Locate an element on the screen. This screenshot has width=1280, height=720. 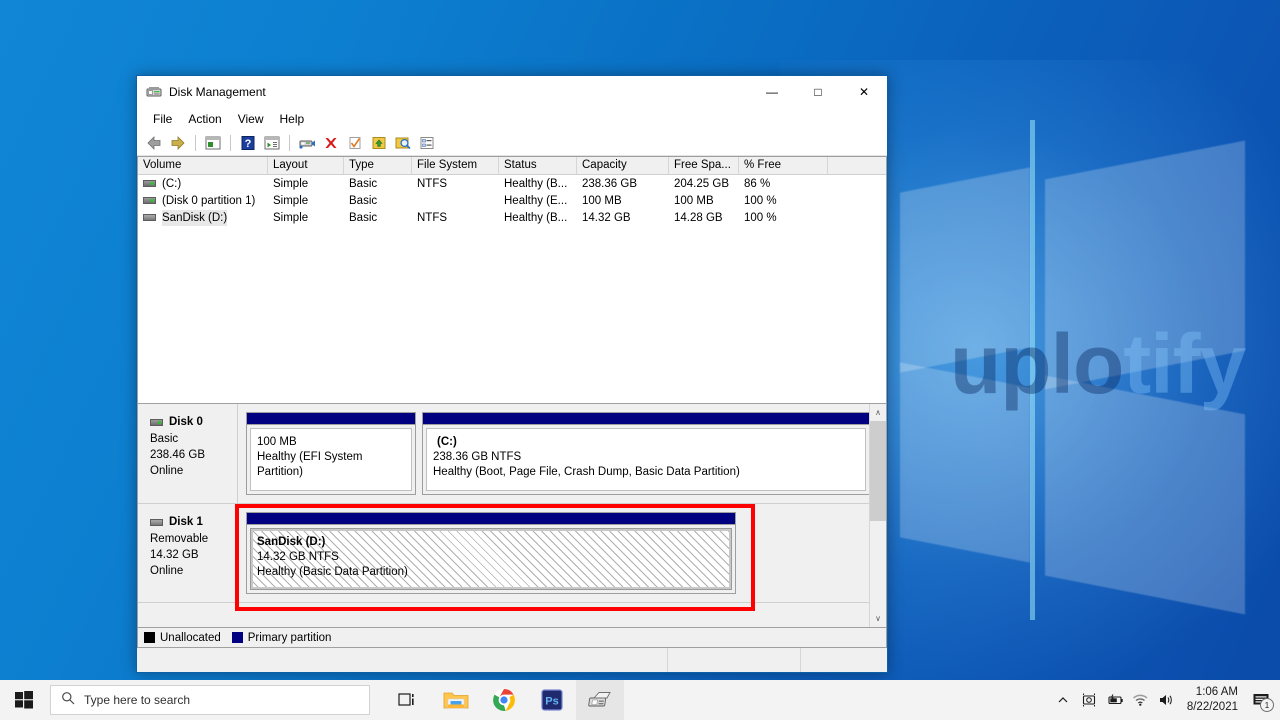
menu-bar: File Action View Help is located at coordinates (512, 119).